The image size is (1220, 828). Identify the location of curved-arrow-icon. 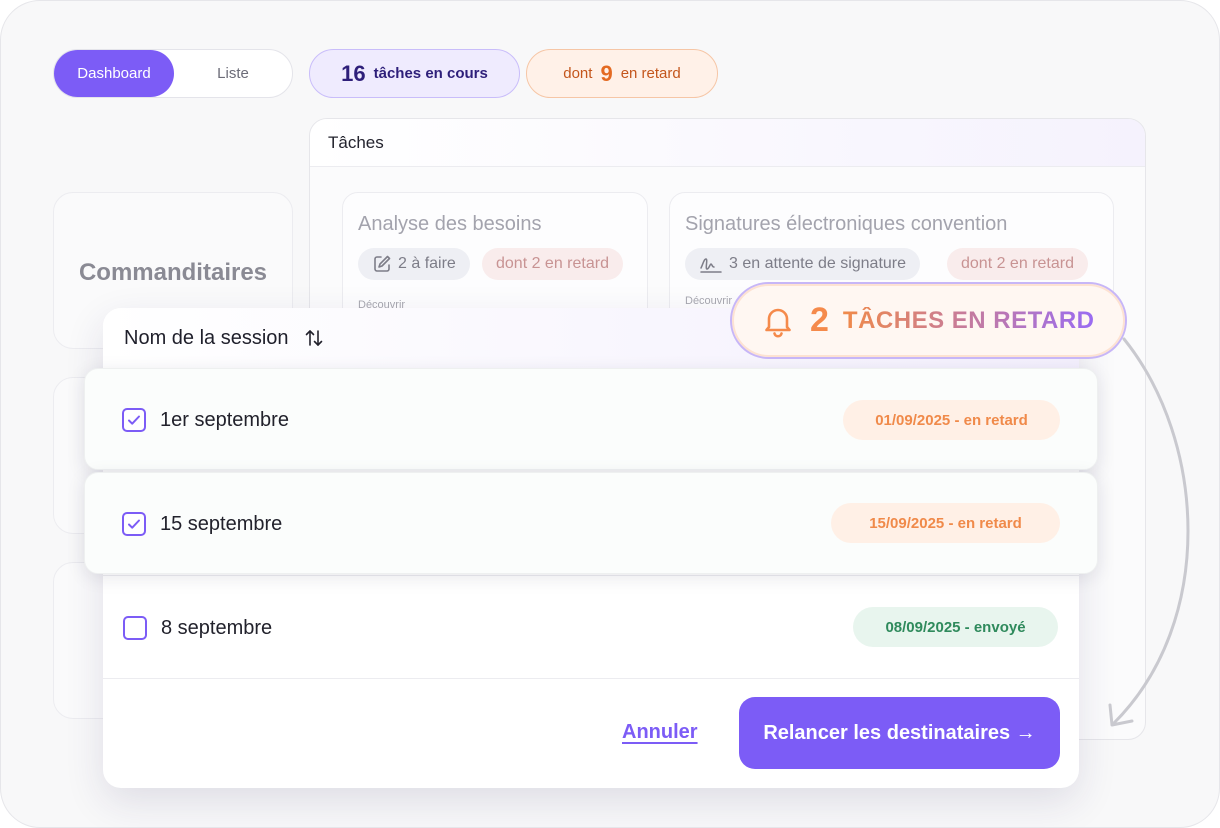
(1149, 532).